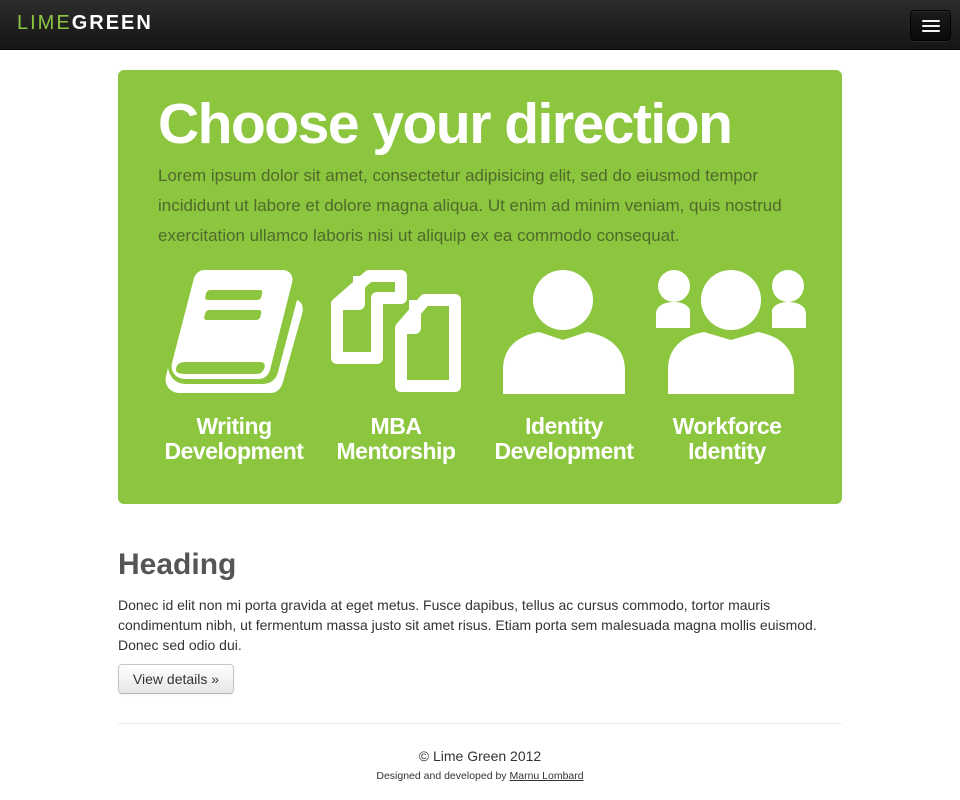 The height and width of the screenshot is (800, 960). I want to click on footer-credit: Designed and developed by Marnu Lombard, so click(480, 776).